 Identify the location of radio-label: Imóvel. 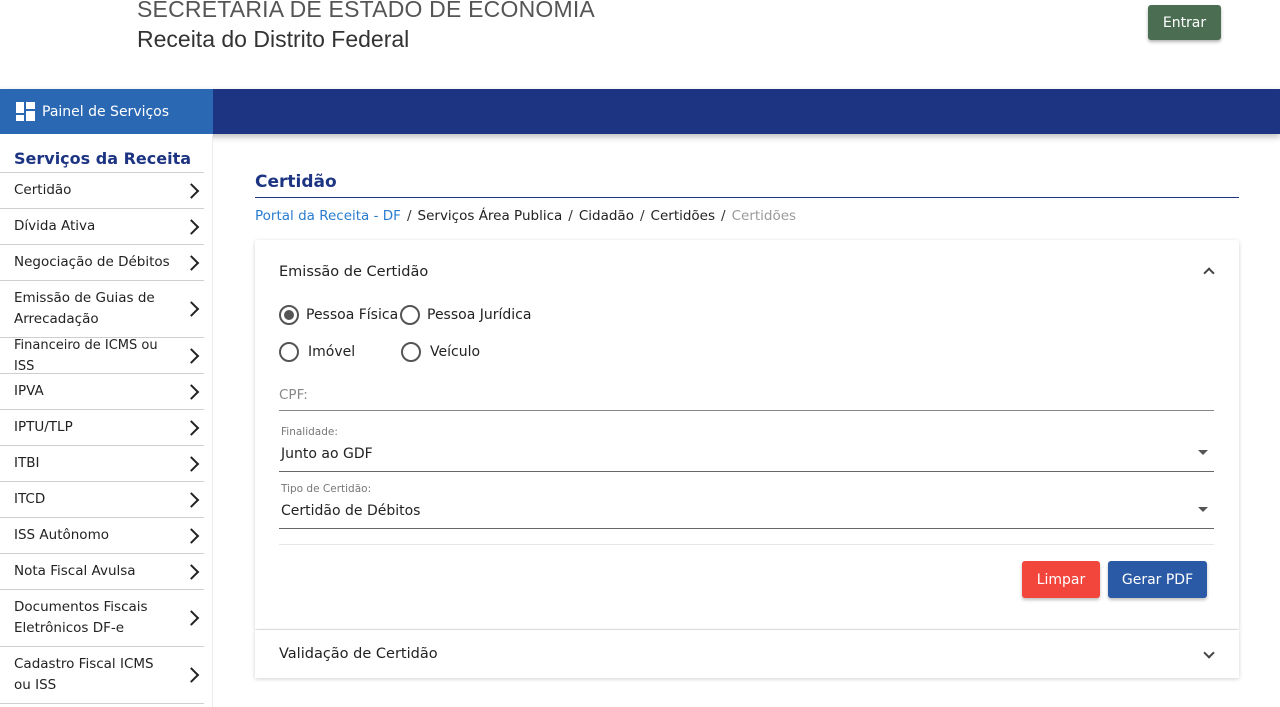
(332, 352).